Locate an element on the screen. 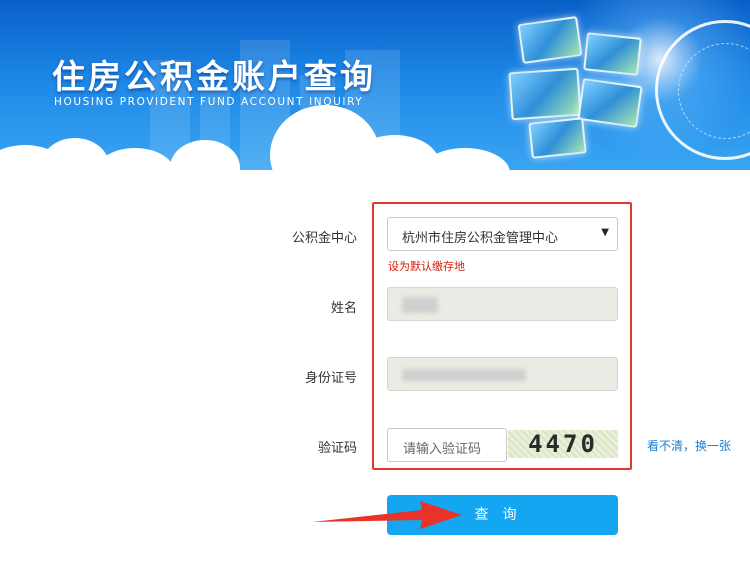 Image resolution: width=750 pixels, height=566 pixels. fund-center-label: 公积金中心 is located at coordinates (324, 238).